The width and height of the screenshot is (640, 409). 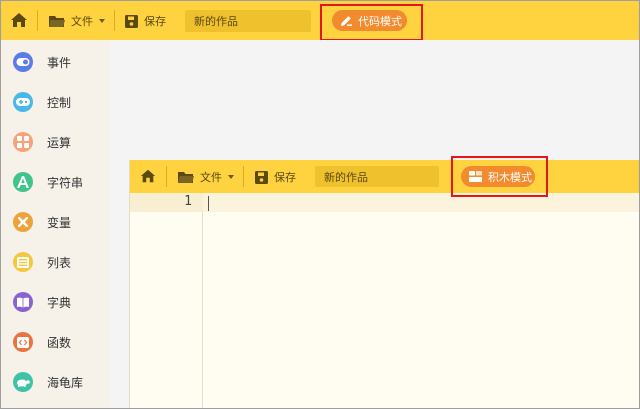 What do you see at coordinates (59, 342) in the screenshot?
I see `sidebar-item-label: 函数` at bounding box center [59, 342].